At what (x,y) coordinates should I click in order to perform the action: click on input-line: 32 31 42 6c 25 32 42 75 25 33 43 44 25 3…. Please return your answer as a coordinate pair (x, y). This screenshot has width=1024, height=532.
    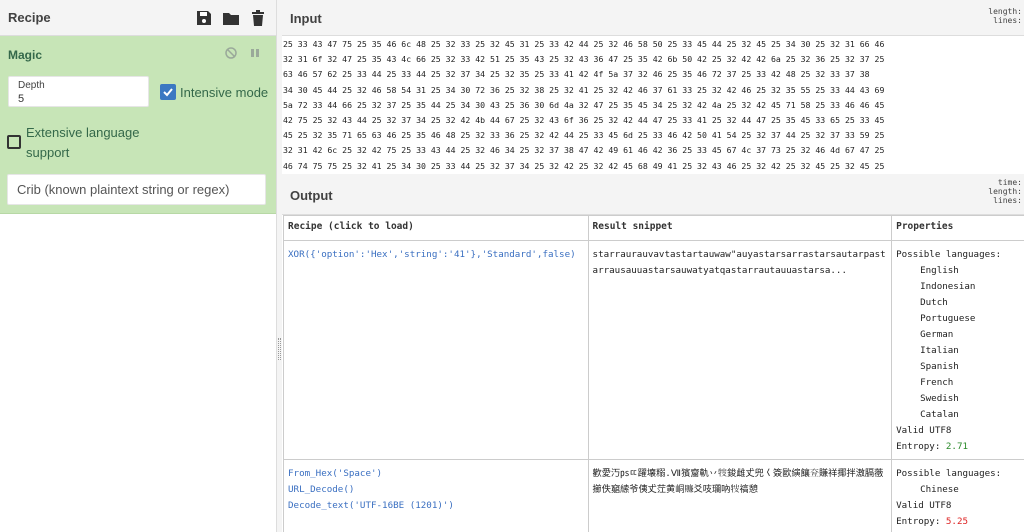
    Looking at the image, I should click on (584, 150).